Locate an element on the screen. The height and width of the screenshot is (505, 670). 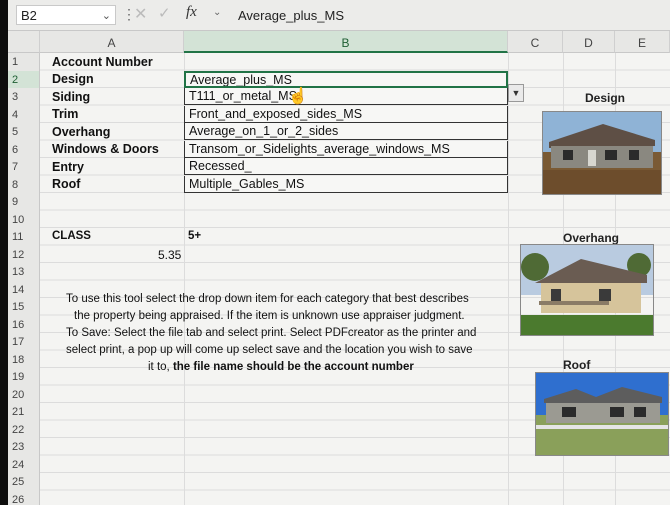
overhang-house-illustration is located at coordinates (587, 290).